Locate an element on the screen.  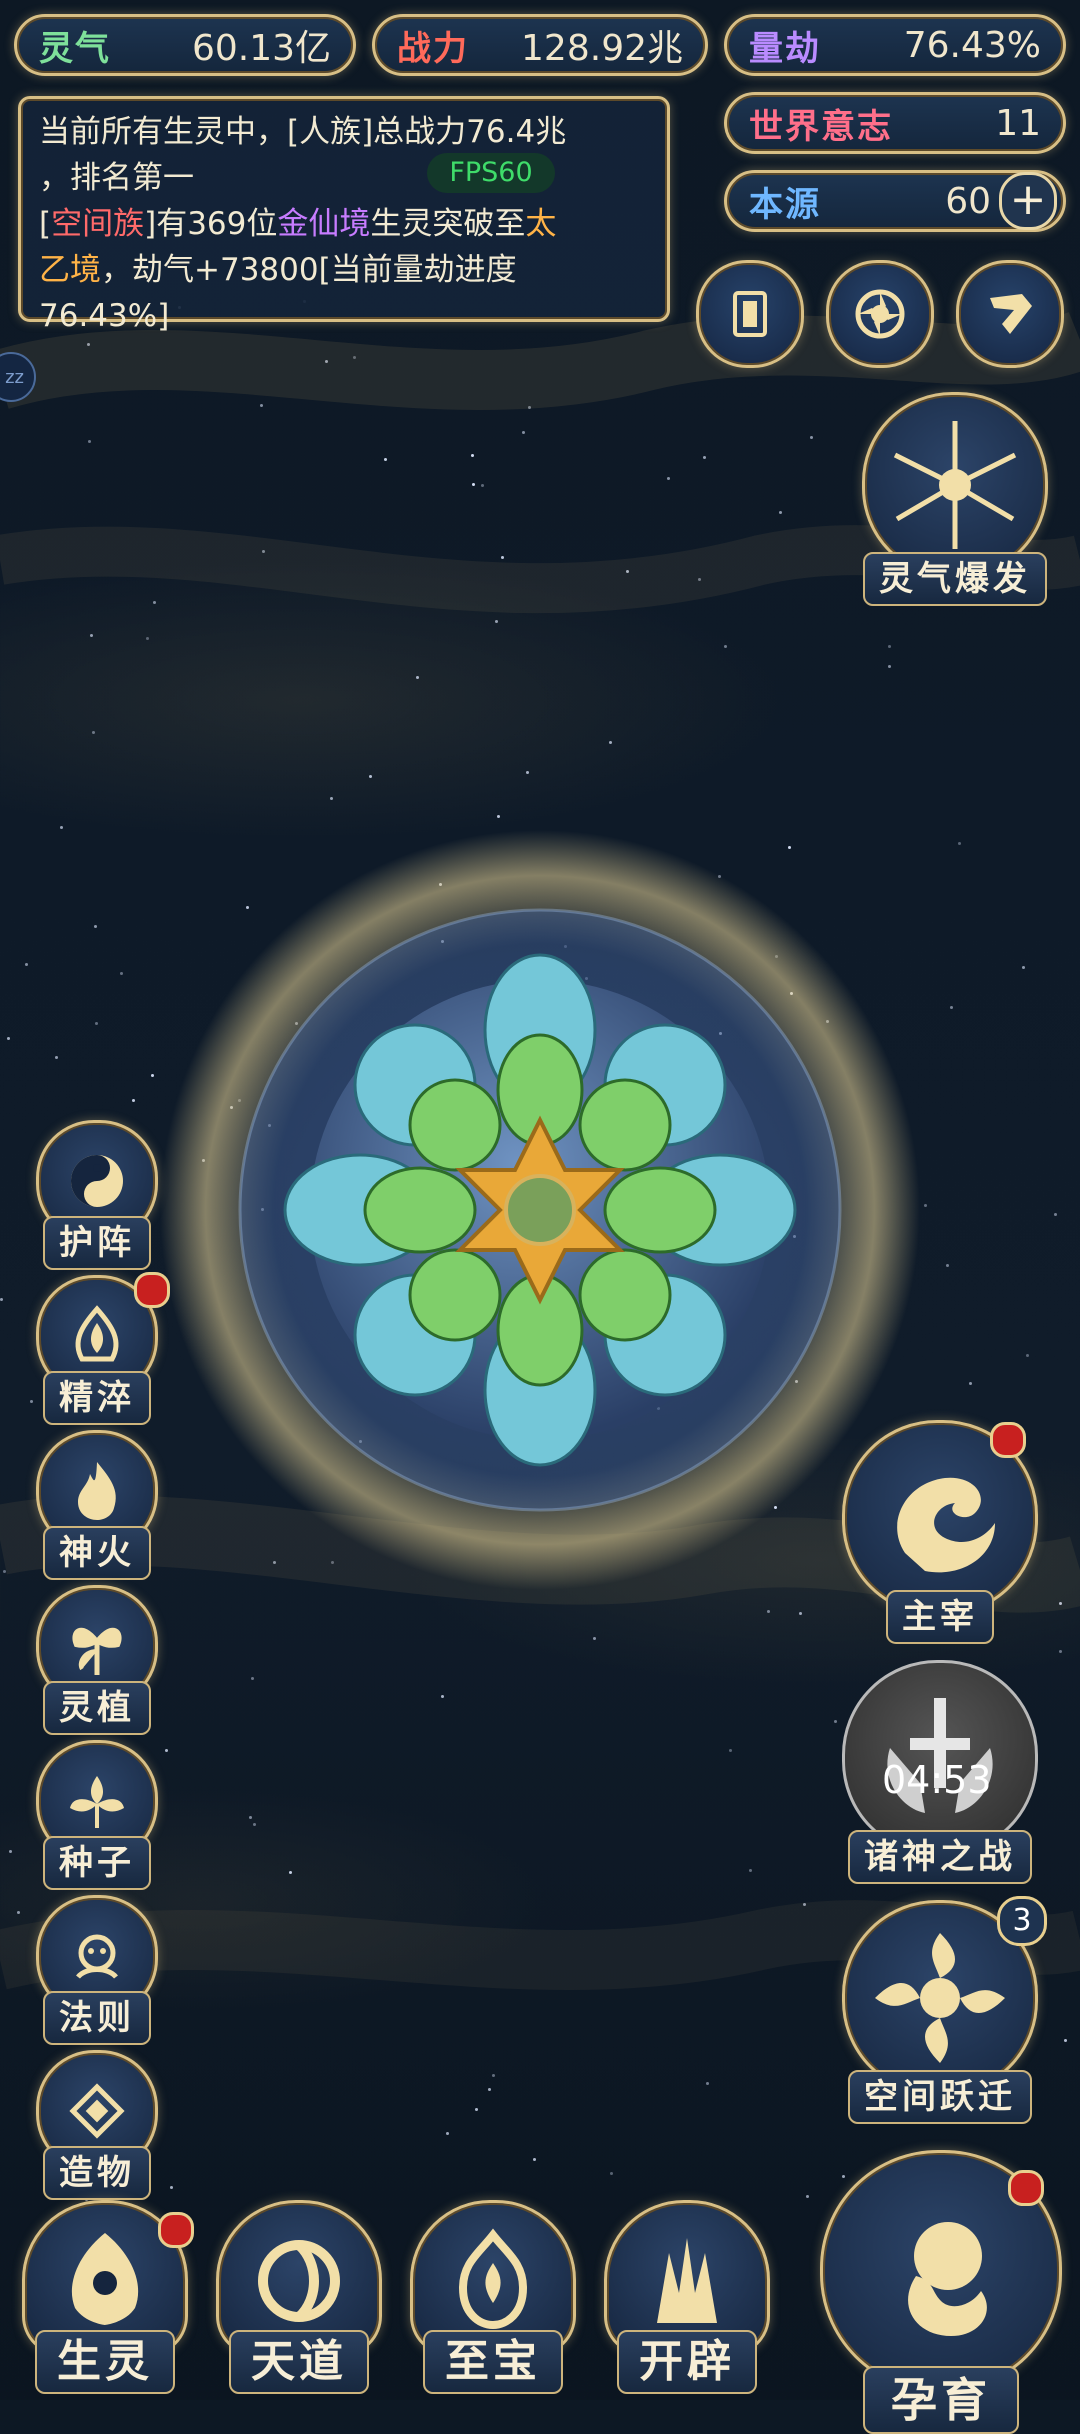
benyuan-pill: 本源 60 + is located at coordinates (895, 201).